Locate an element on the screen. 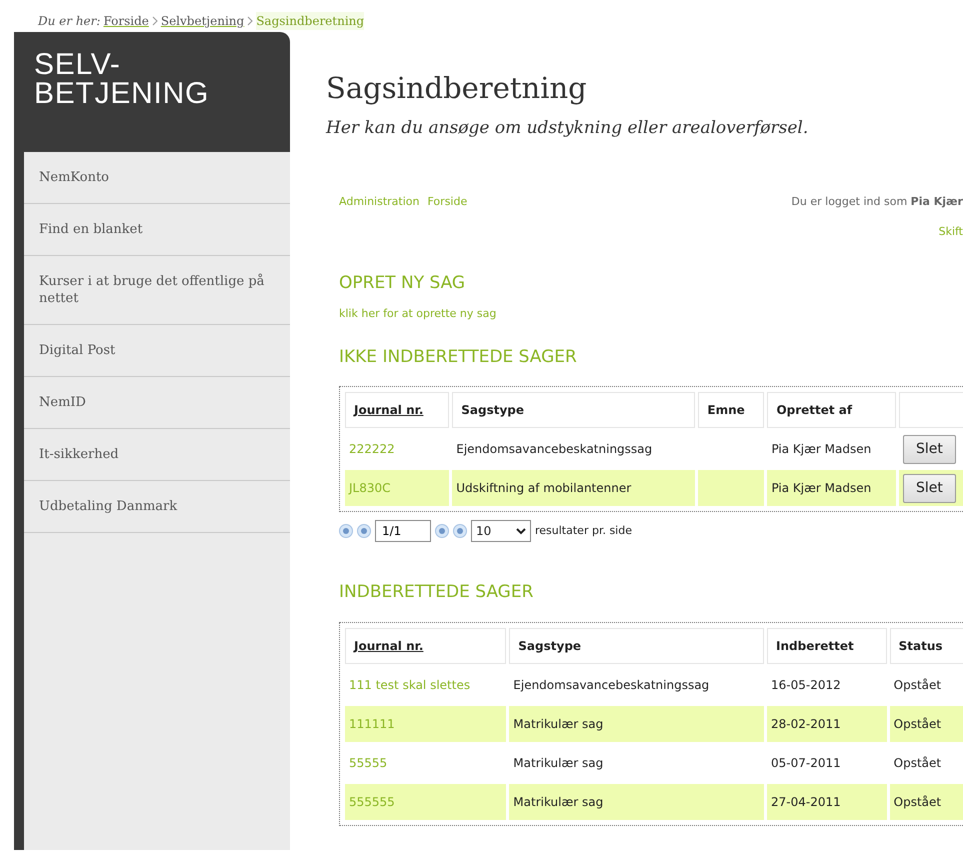 This screenshot has height=860, width=963. page-size-dropdown: 10 is located at coordinates (501, 531).